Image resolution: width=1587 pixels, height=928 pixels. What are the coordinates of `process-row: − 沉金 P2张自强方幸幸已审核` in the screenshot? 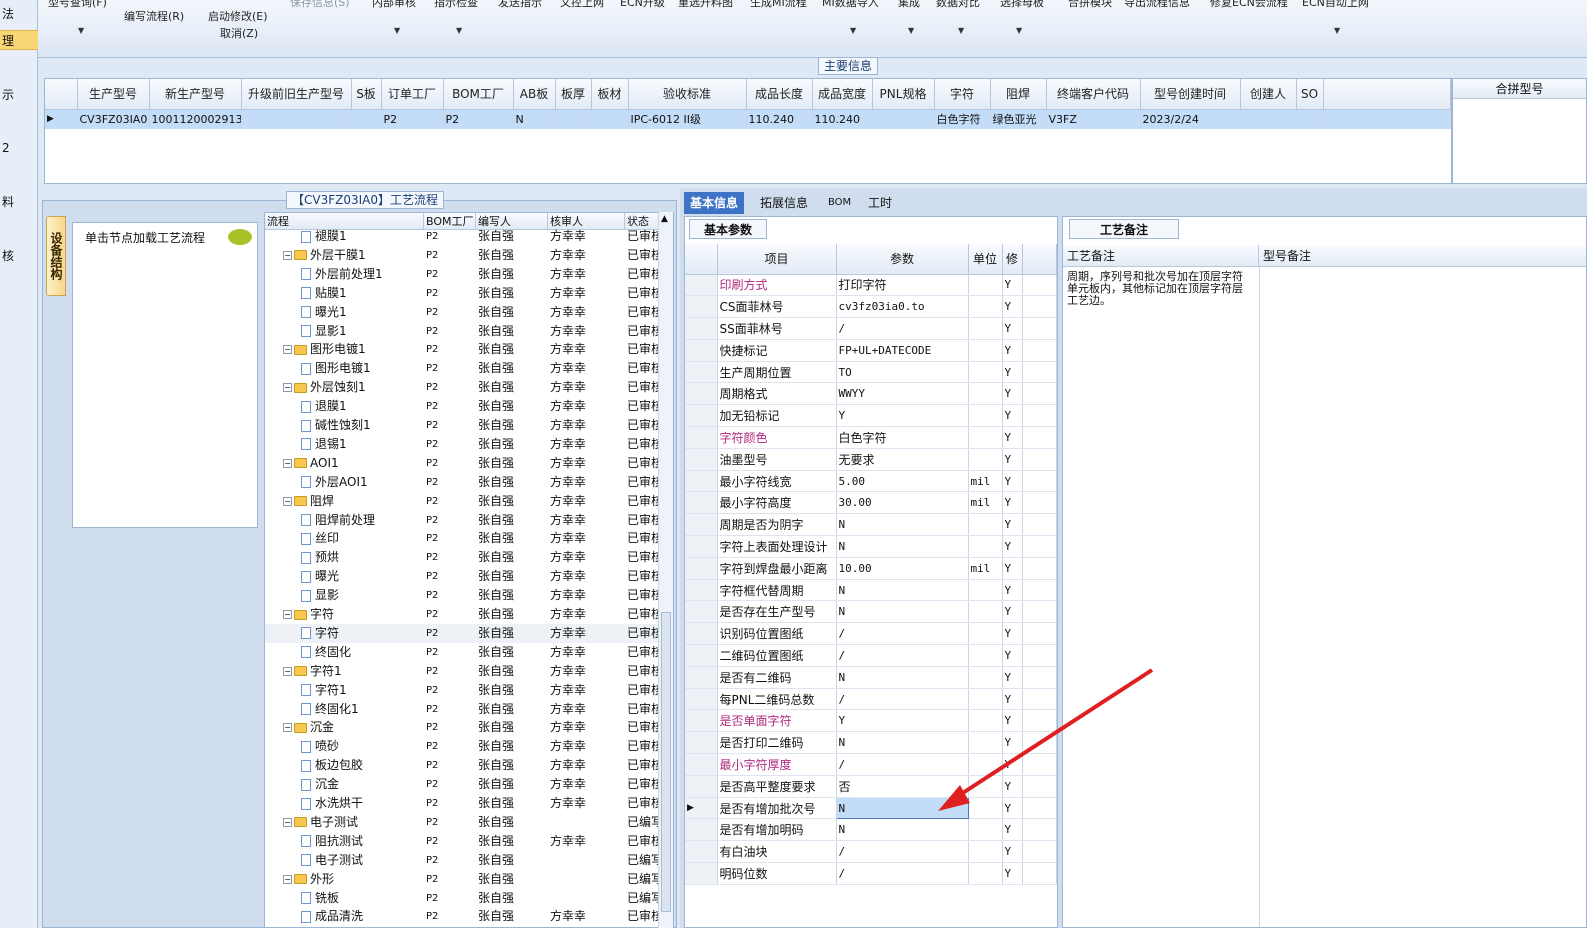 It's located at (462, 727).